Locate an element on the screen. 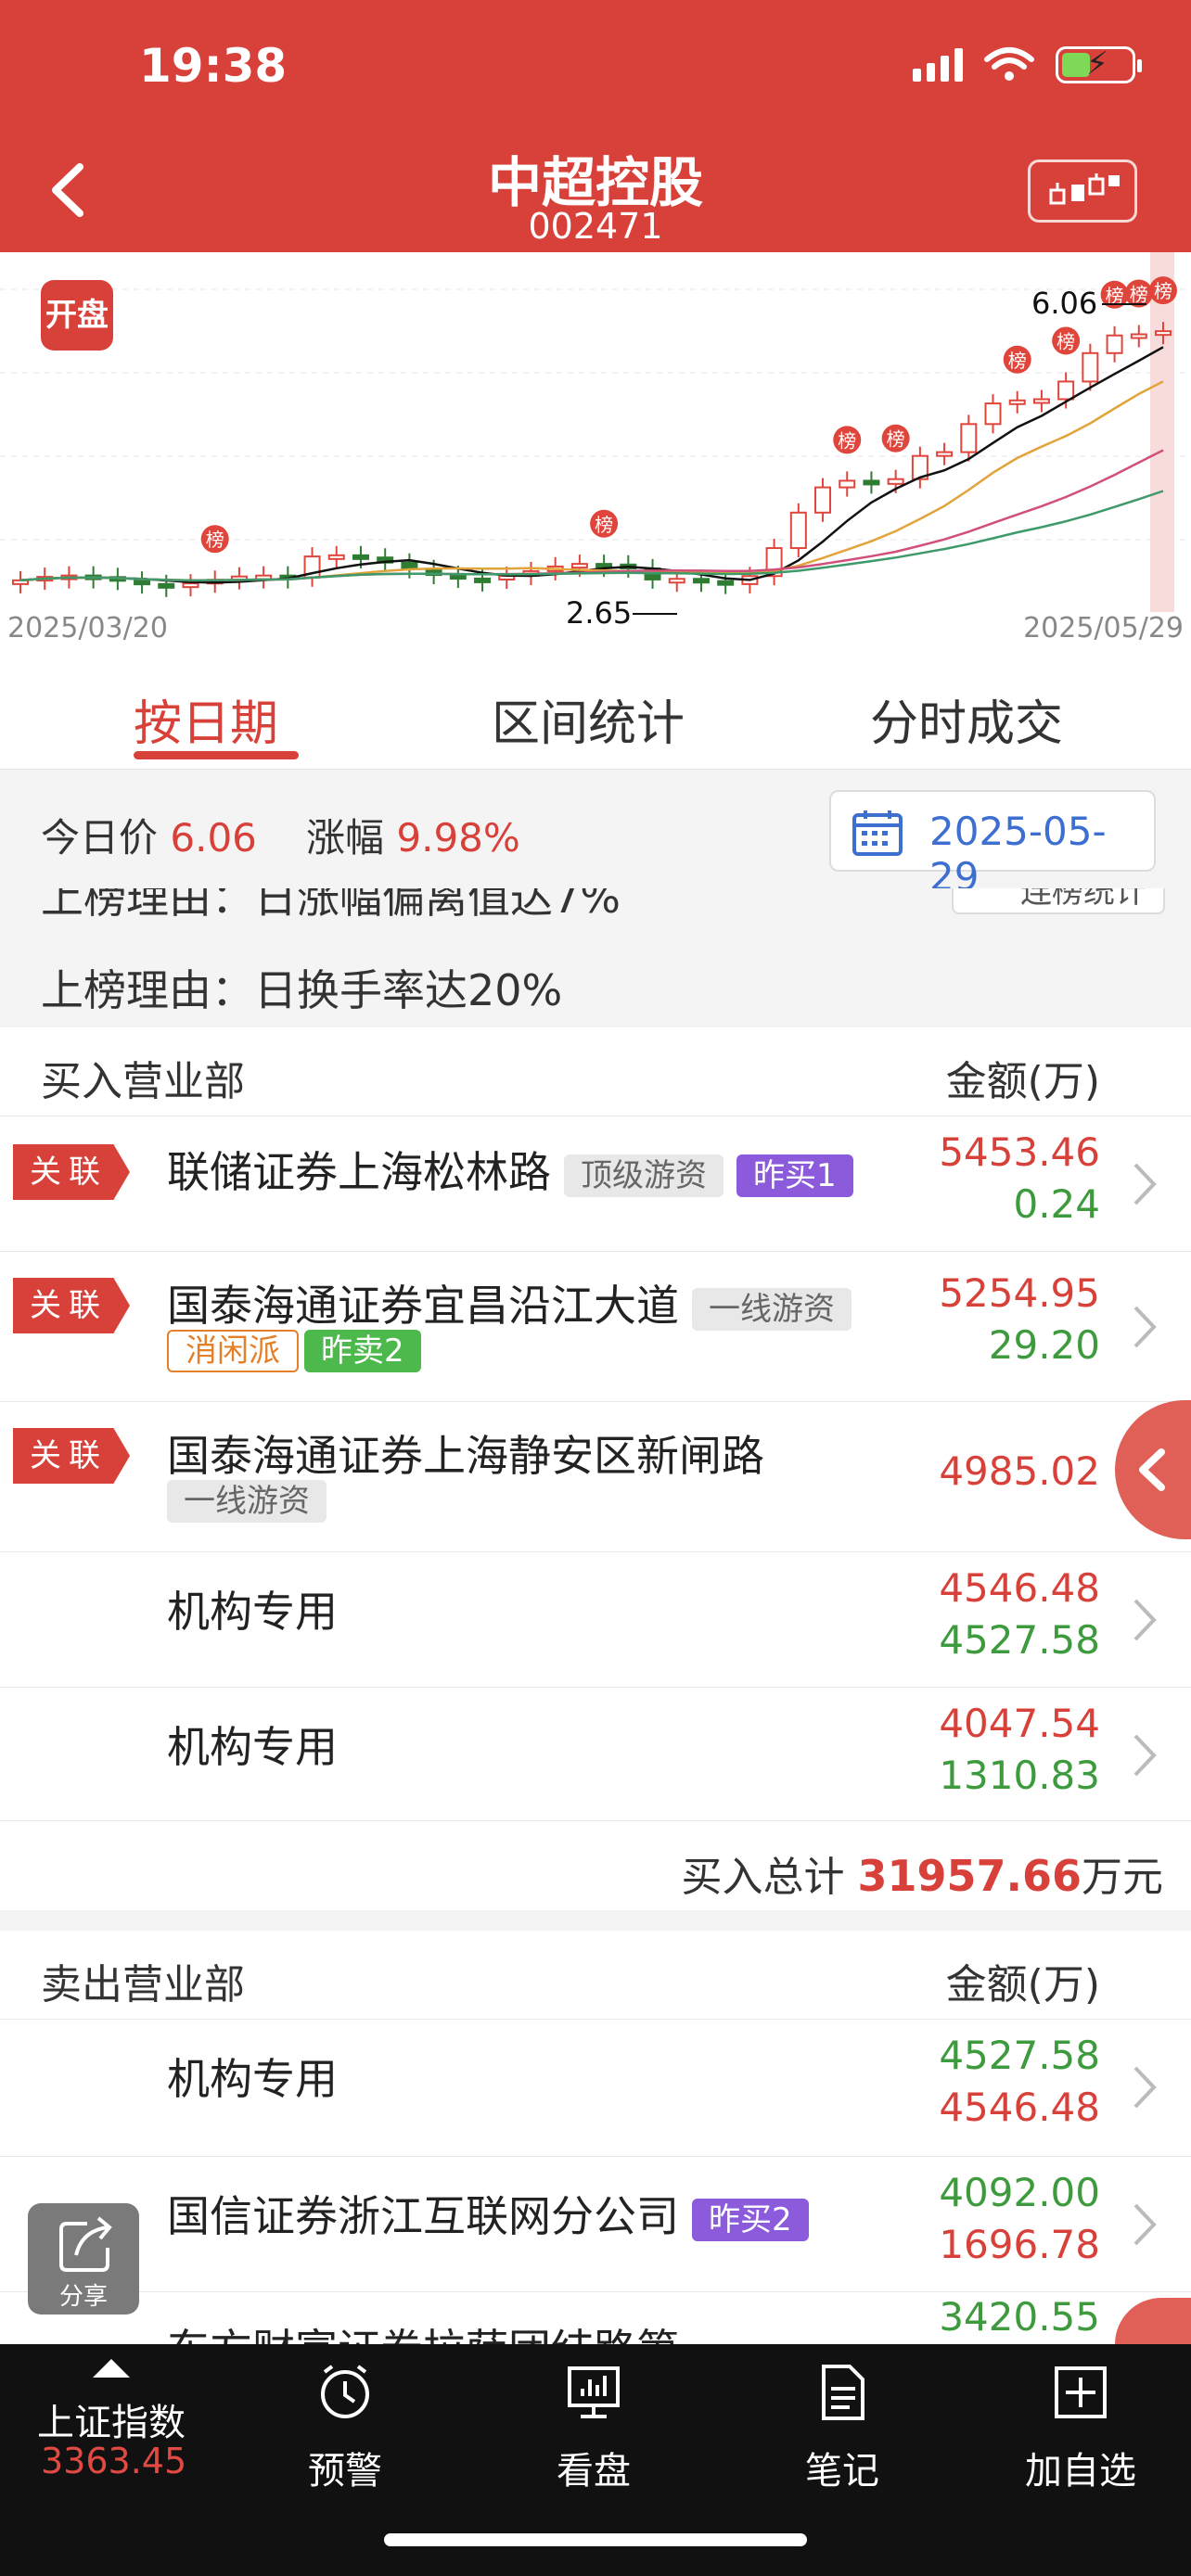 The image size is (1191, 2576). note-icon is located at coordinates (843, 2393).